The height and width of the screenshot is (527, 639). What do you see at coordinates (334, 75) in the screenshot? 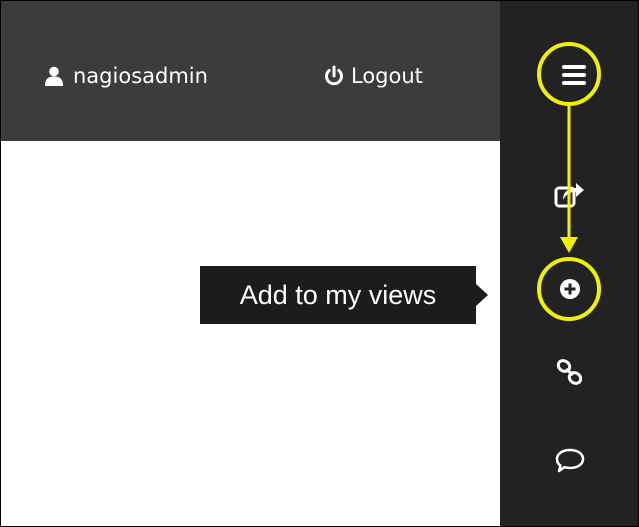
I see `power-icon` at bounding box center [334, 75].